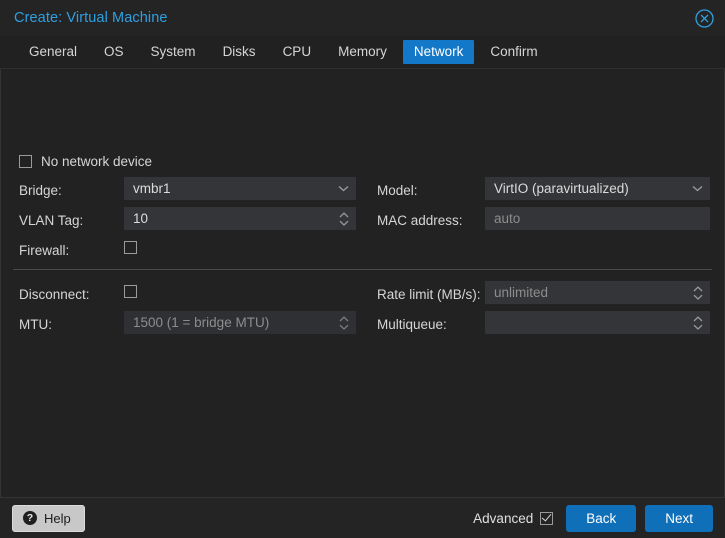 The image size is (725, 538). What do you see at coordinates (44, 250) in the screenshot?
I see `firewall-label: Firewall:` at bounding box center [44, 250].